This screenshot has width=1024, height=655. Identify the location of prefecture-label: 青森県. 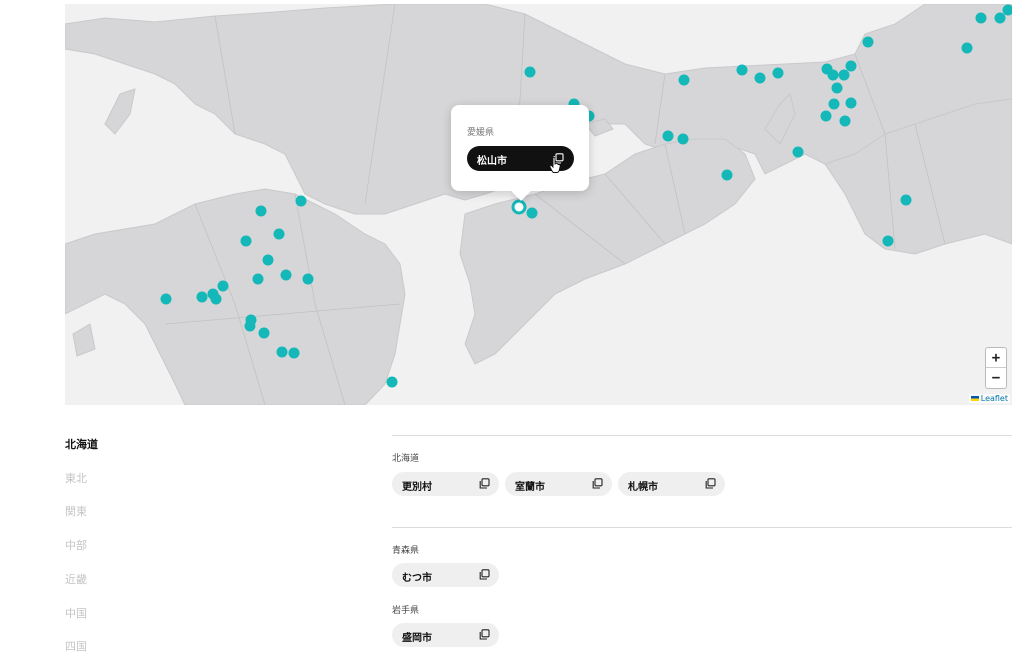
(406, 551).